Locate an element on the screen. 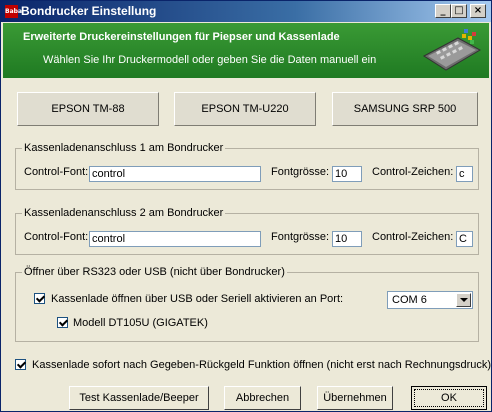  port-select: COM 6 is located at coordinates (430, 300).